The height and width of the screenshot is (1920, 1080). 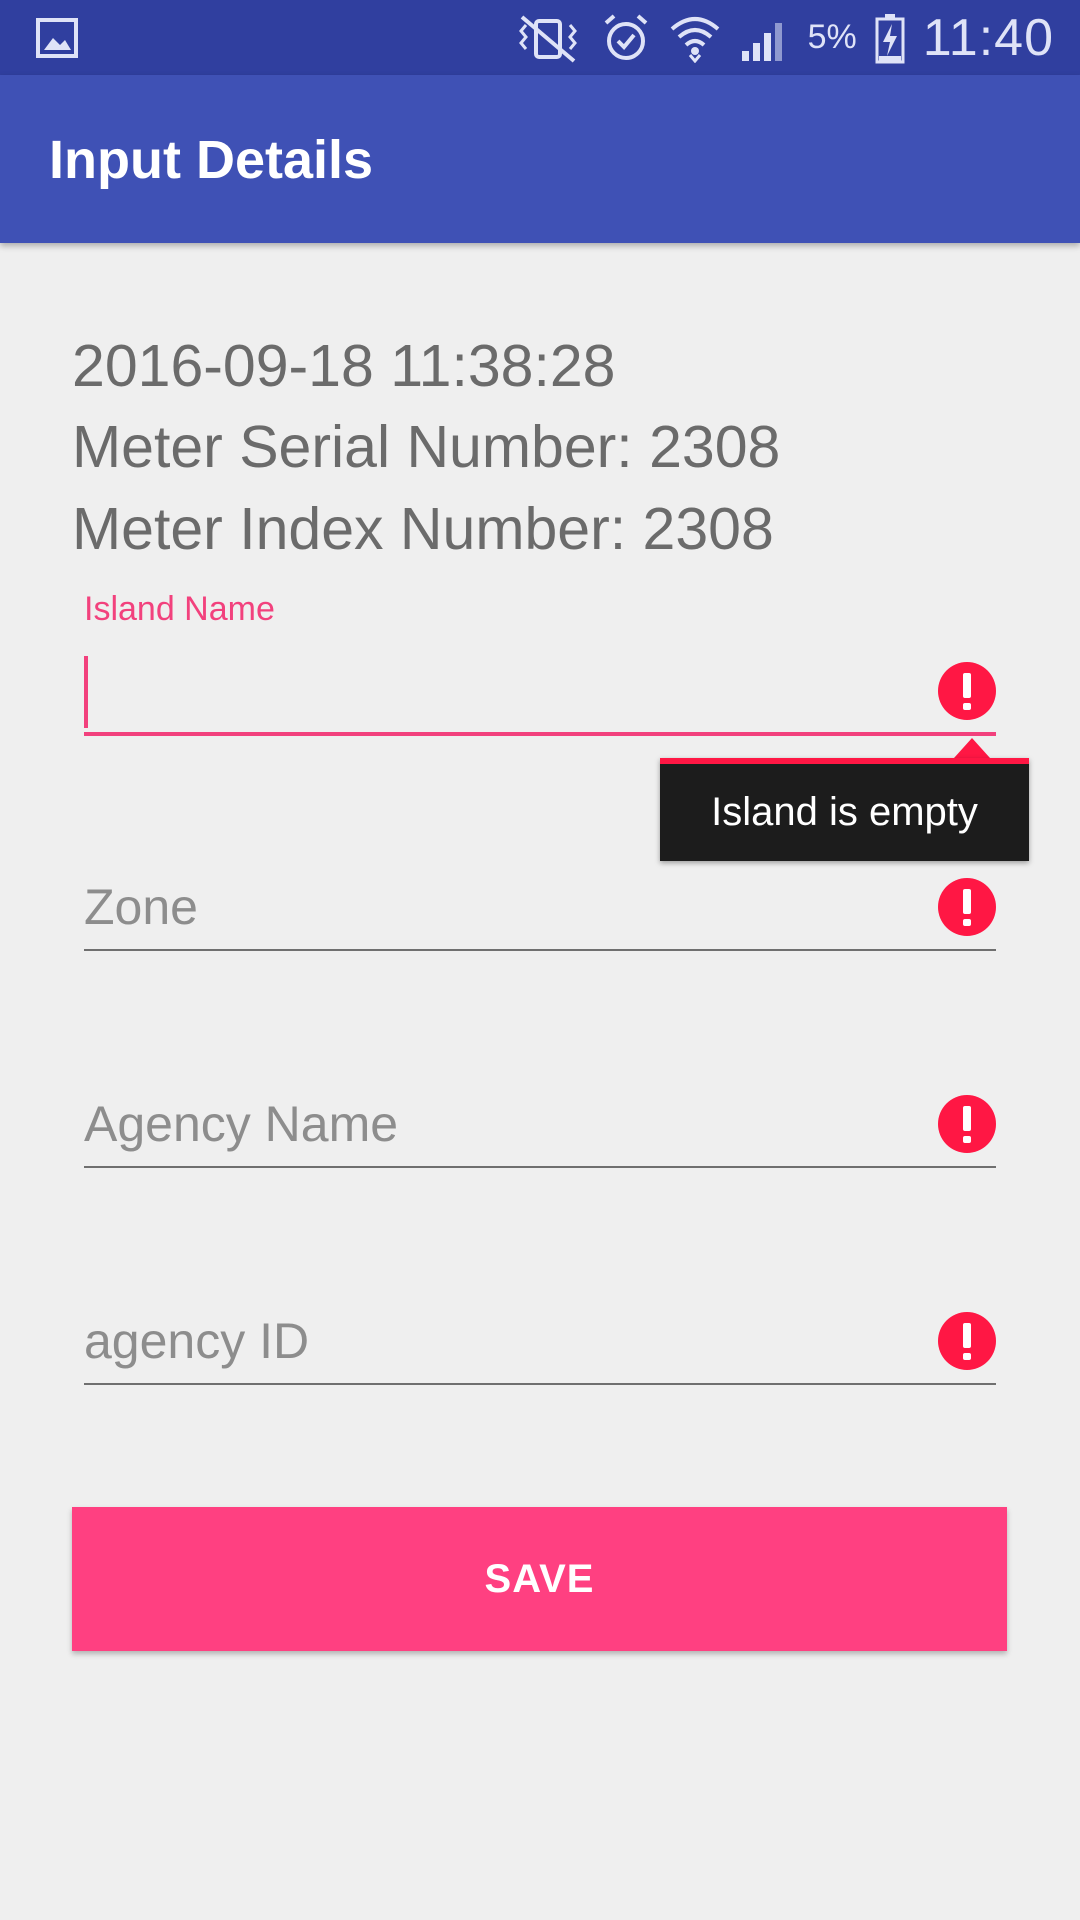 What do you see at coordinates (540, 1129) in the screenshot?
I see `agency-name-field: Agency Name` at bounding box center [540, 1129].